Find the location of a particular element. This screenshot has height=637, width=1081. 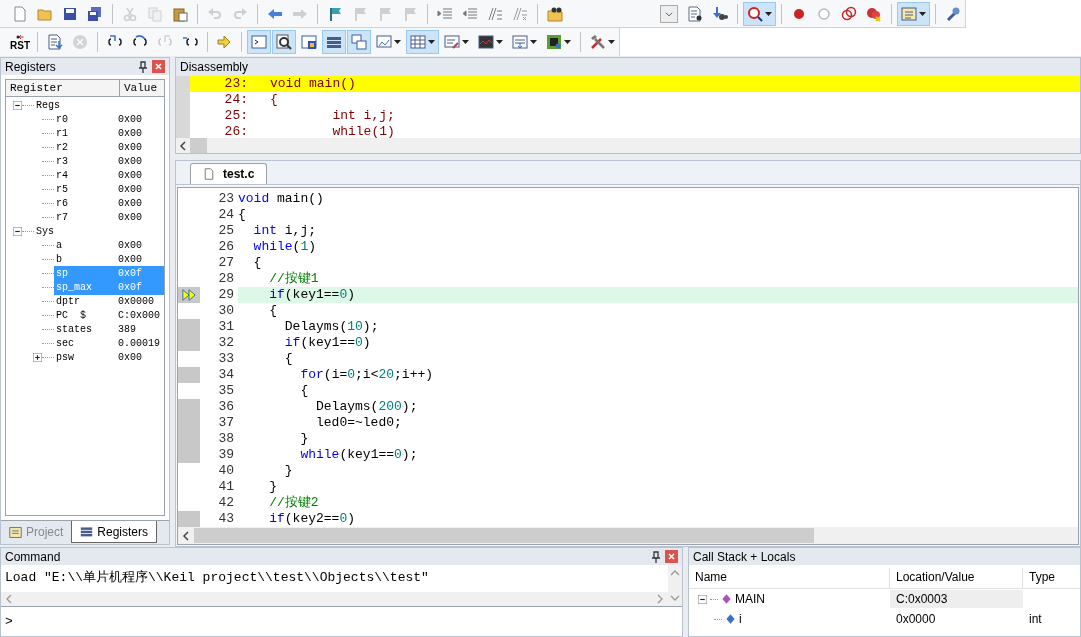

panel-title: Registers is located at coordinates (31, 67).